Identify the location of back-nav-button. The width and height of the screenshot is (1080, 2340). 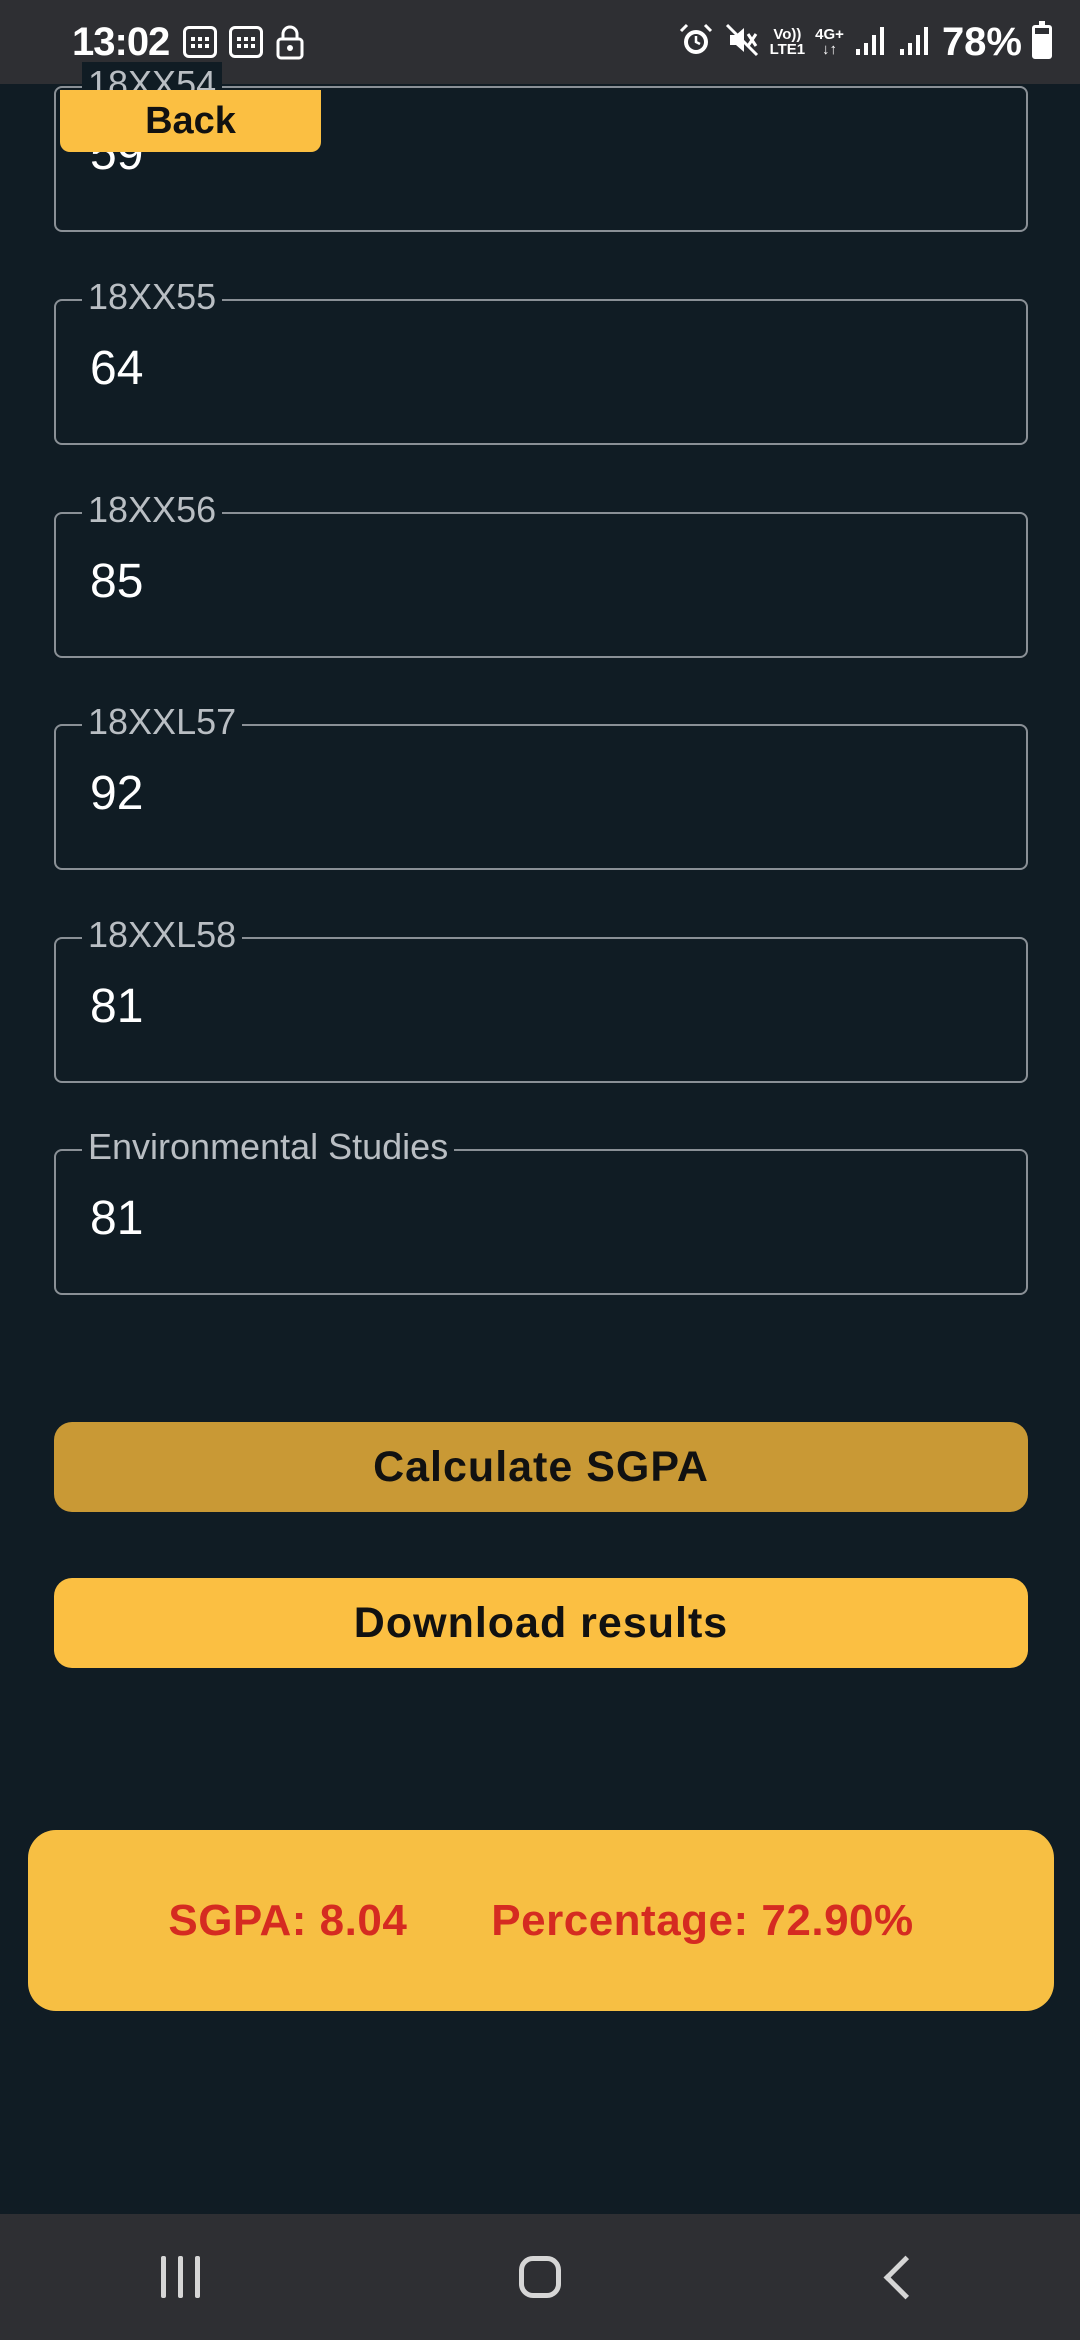
(900, 2277).